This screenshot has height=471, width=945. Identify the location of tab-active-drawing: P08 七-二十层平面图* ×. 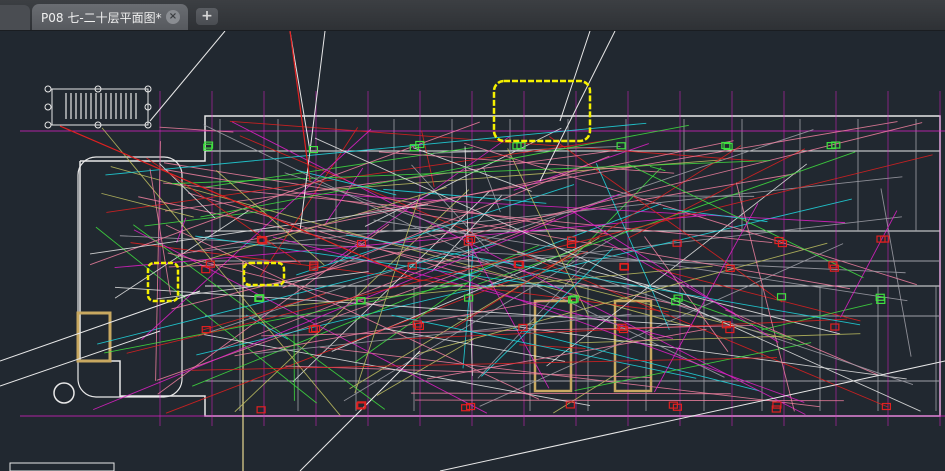
(110, 17).